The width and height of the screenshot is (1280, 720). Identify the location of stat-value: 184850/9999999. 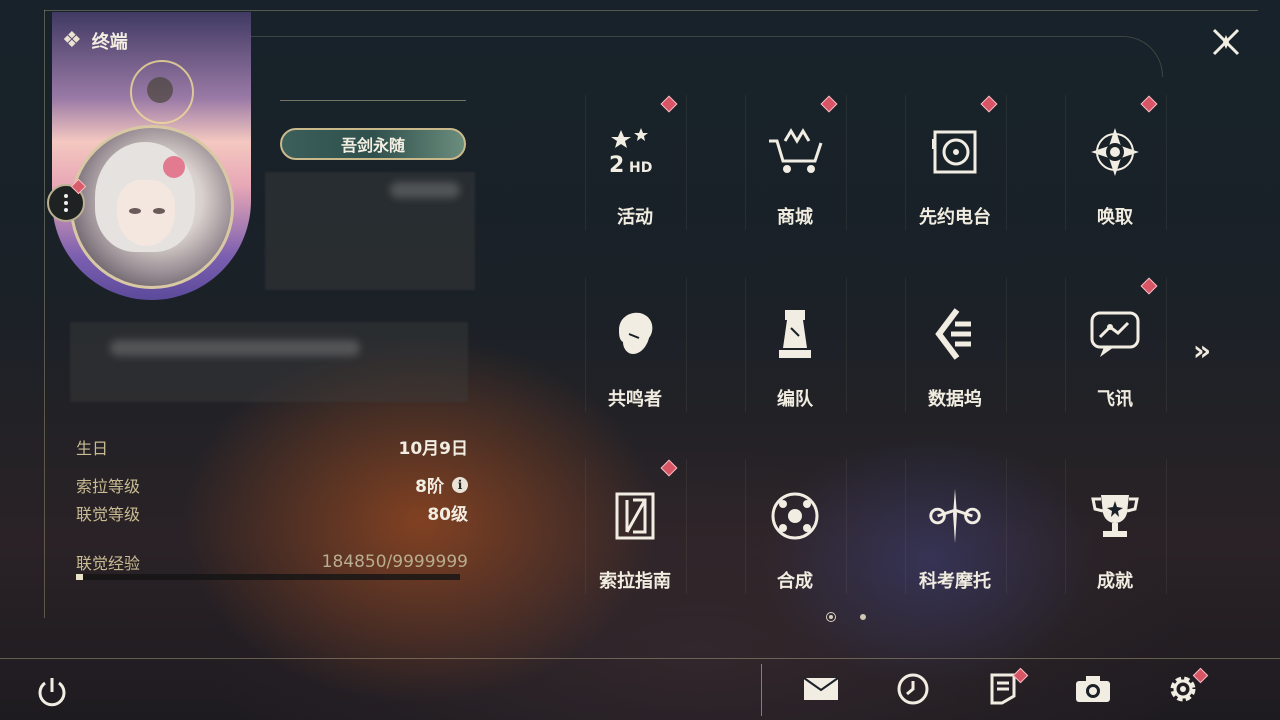
(394, 562).